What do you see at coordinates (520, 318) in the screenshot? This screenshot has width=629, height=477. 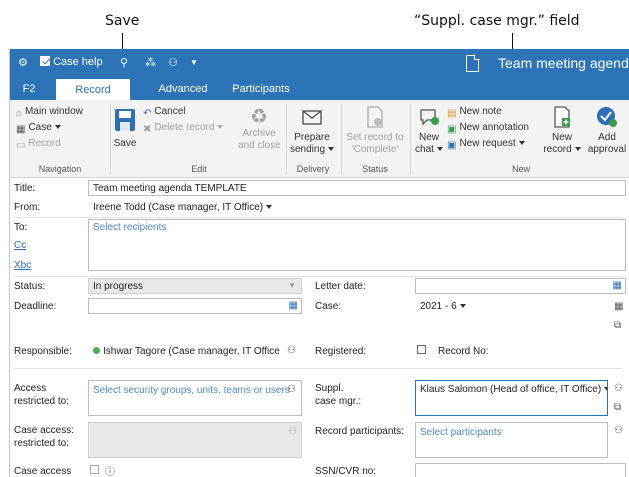 I see `case-field: 2021 - 6` at bounding box center [520, 318].